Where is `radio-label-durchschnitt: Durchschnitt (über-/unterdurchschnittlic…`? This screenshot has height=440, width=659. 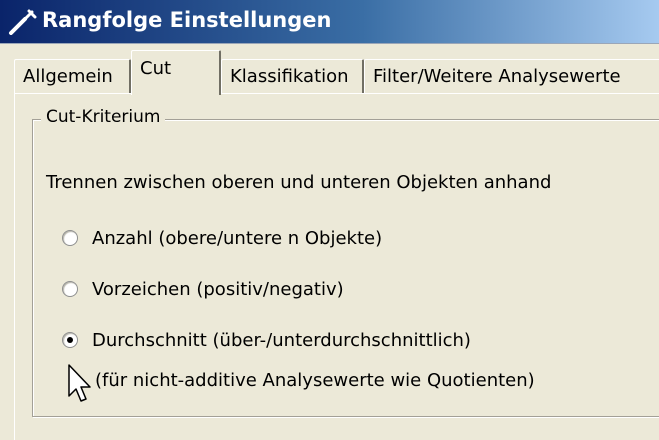 radio-label-durchschnitt: Durchschnitt (über-/unterdurchschnittlic… is located at coordinates (281, 340).